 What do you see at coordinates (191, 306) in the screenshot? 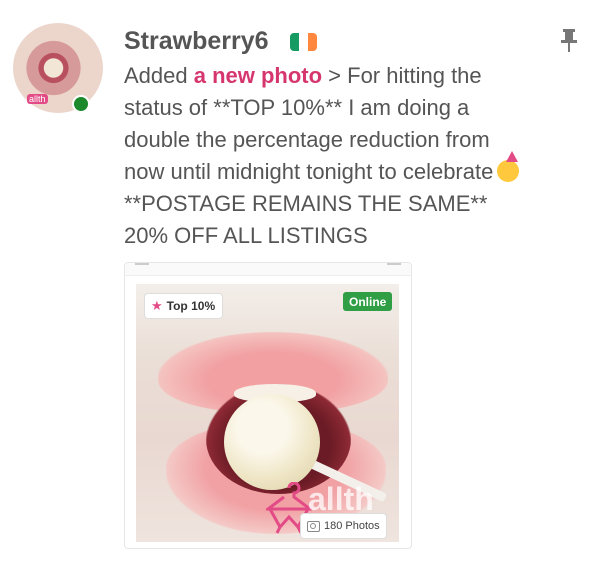
I see `top-10-label: Top 10%` at bounding box center [191, 306].